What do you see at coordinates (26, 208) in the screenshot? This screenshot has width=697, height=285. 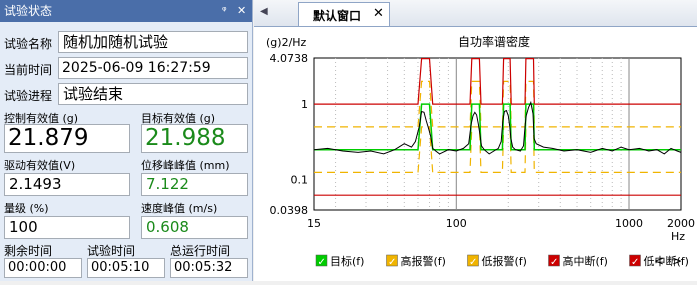 I see `level-label: 量级 (%)` at bounding box center [26, 208].